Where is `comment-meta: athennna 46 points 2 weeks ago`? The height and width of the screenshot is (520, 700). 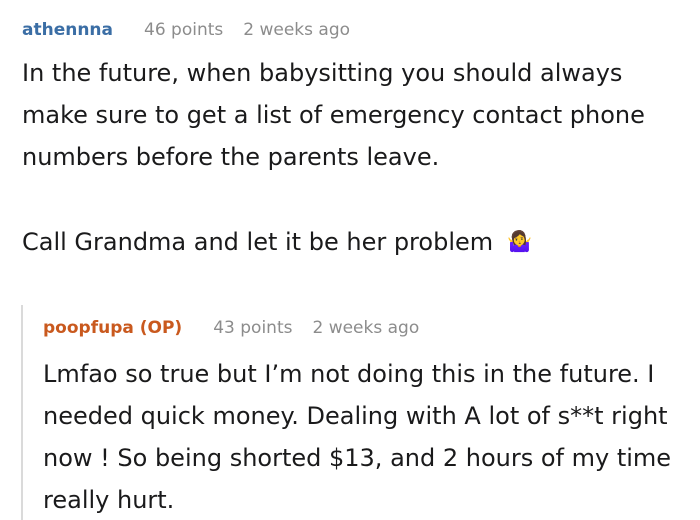 comment-meta: athennna 46 points 2 weeks ago is located at coordinates (352, 30).